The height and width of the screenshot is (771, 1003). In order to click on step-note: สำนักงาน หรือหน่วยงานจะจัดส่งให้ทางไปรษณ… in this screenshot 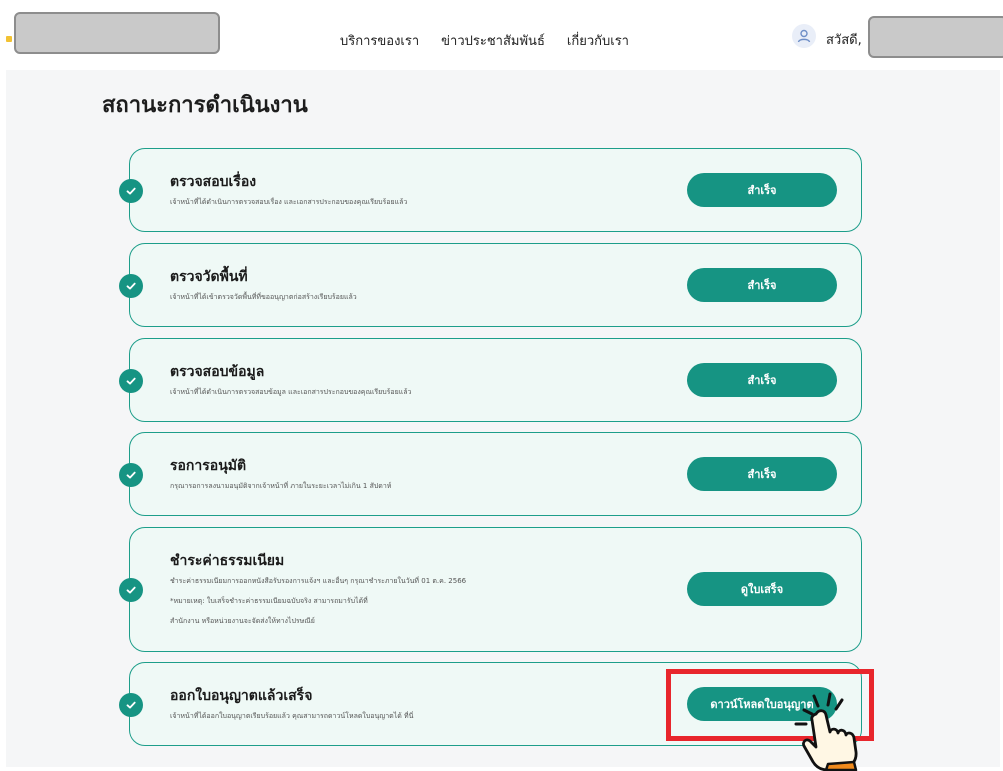, I will do `click(242, 621)`.